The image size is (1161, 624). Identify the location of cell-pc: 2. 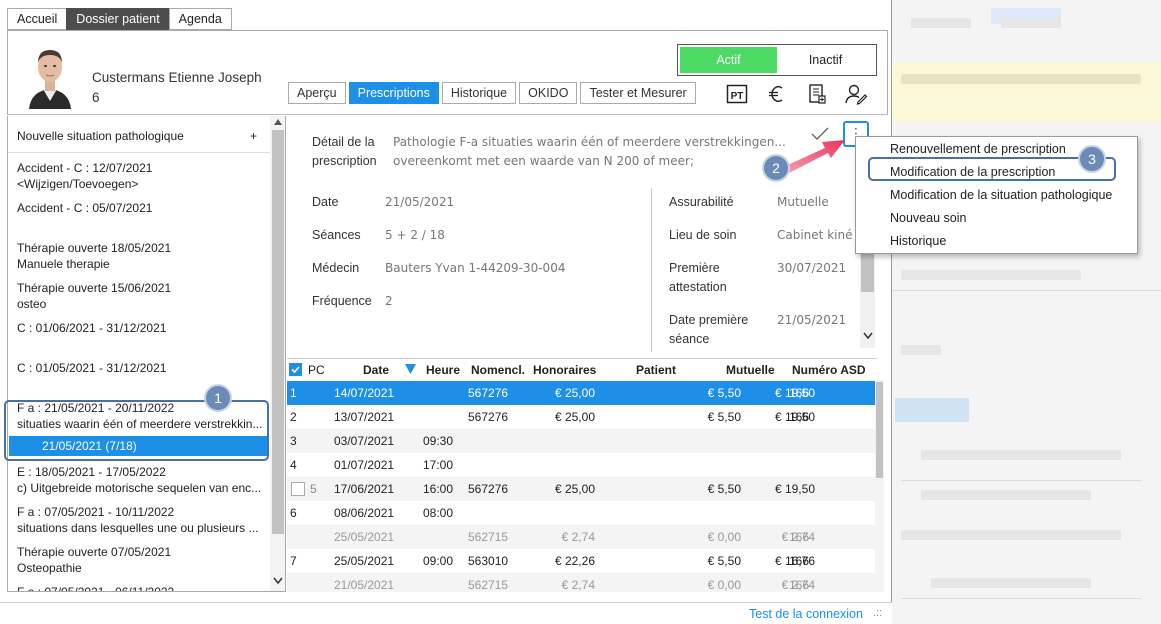
(293, 417).